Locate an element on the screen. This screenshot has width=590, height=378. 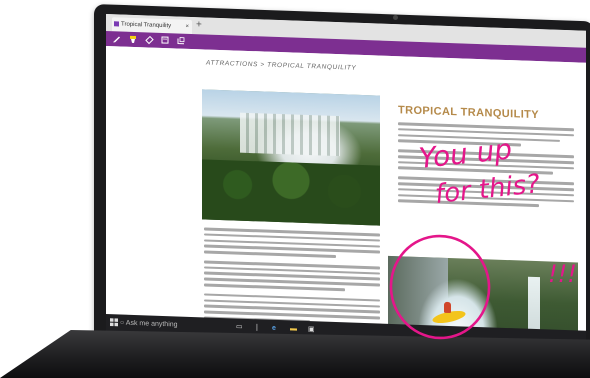
windows-start-icon is located at coordinates (114, 323).